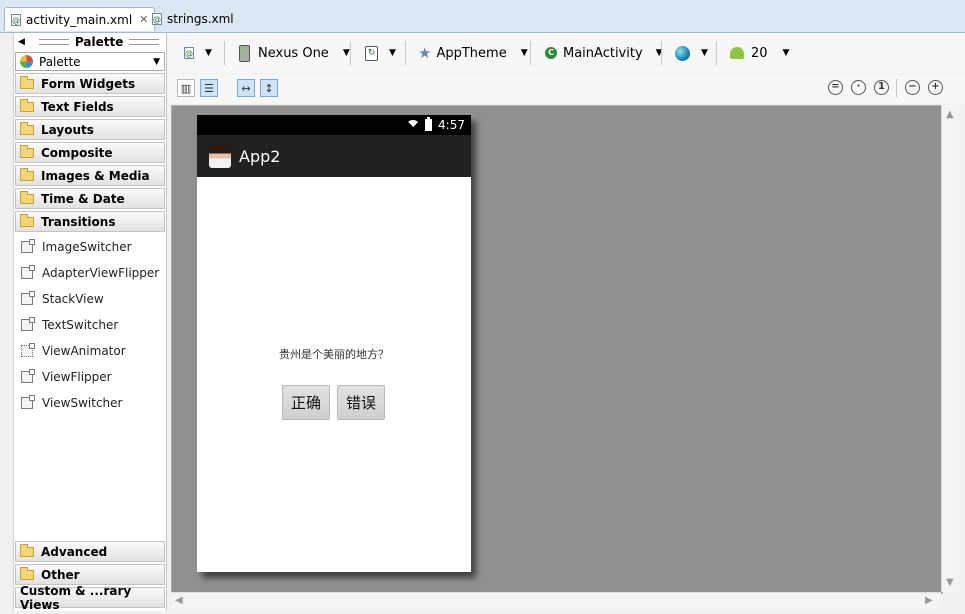 The width and height of the screenshot is (965, 614). I want to click on vertical-scrollbar: ▲ ▼, so click(950, 348).